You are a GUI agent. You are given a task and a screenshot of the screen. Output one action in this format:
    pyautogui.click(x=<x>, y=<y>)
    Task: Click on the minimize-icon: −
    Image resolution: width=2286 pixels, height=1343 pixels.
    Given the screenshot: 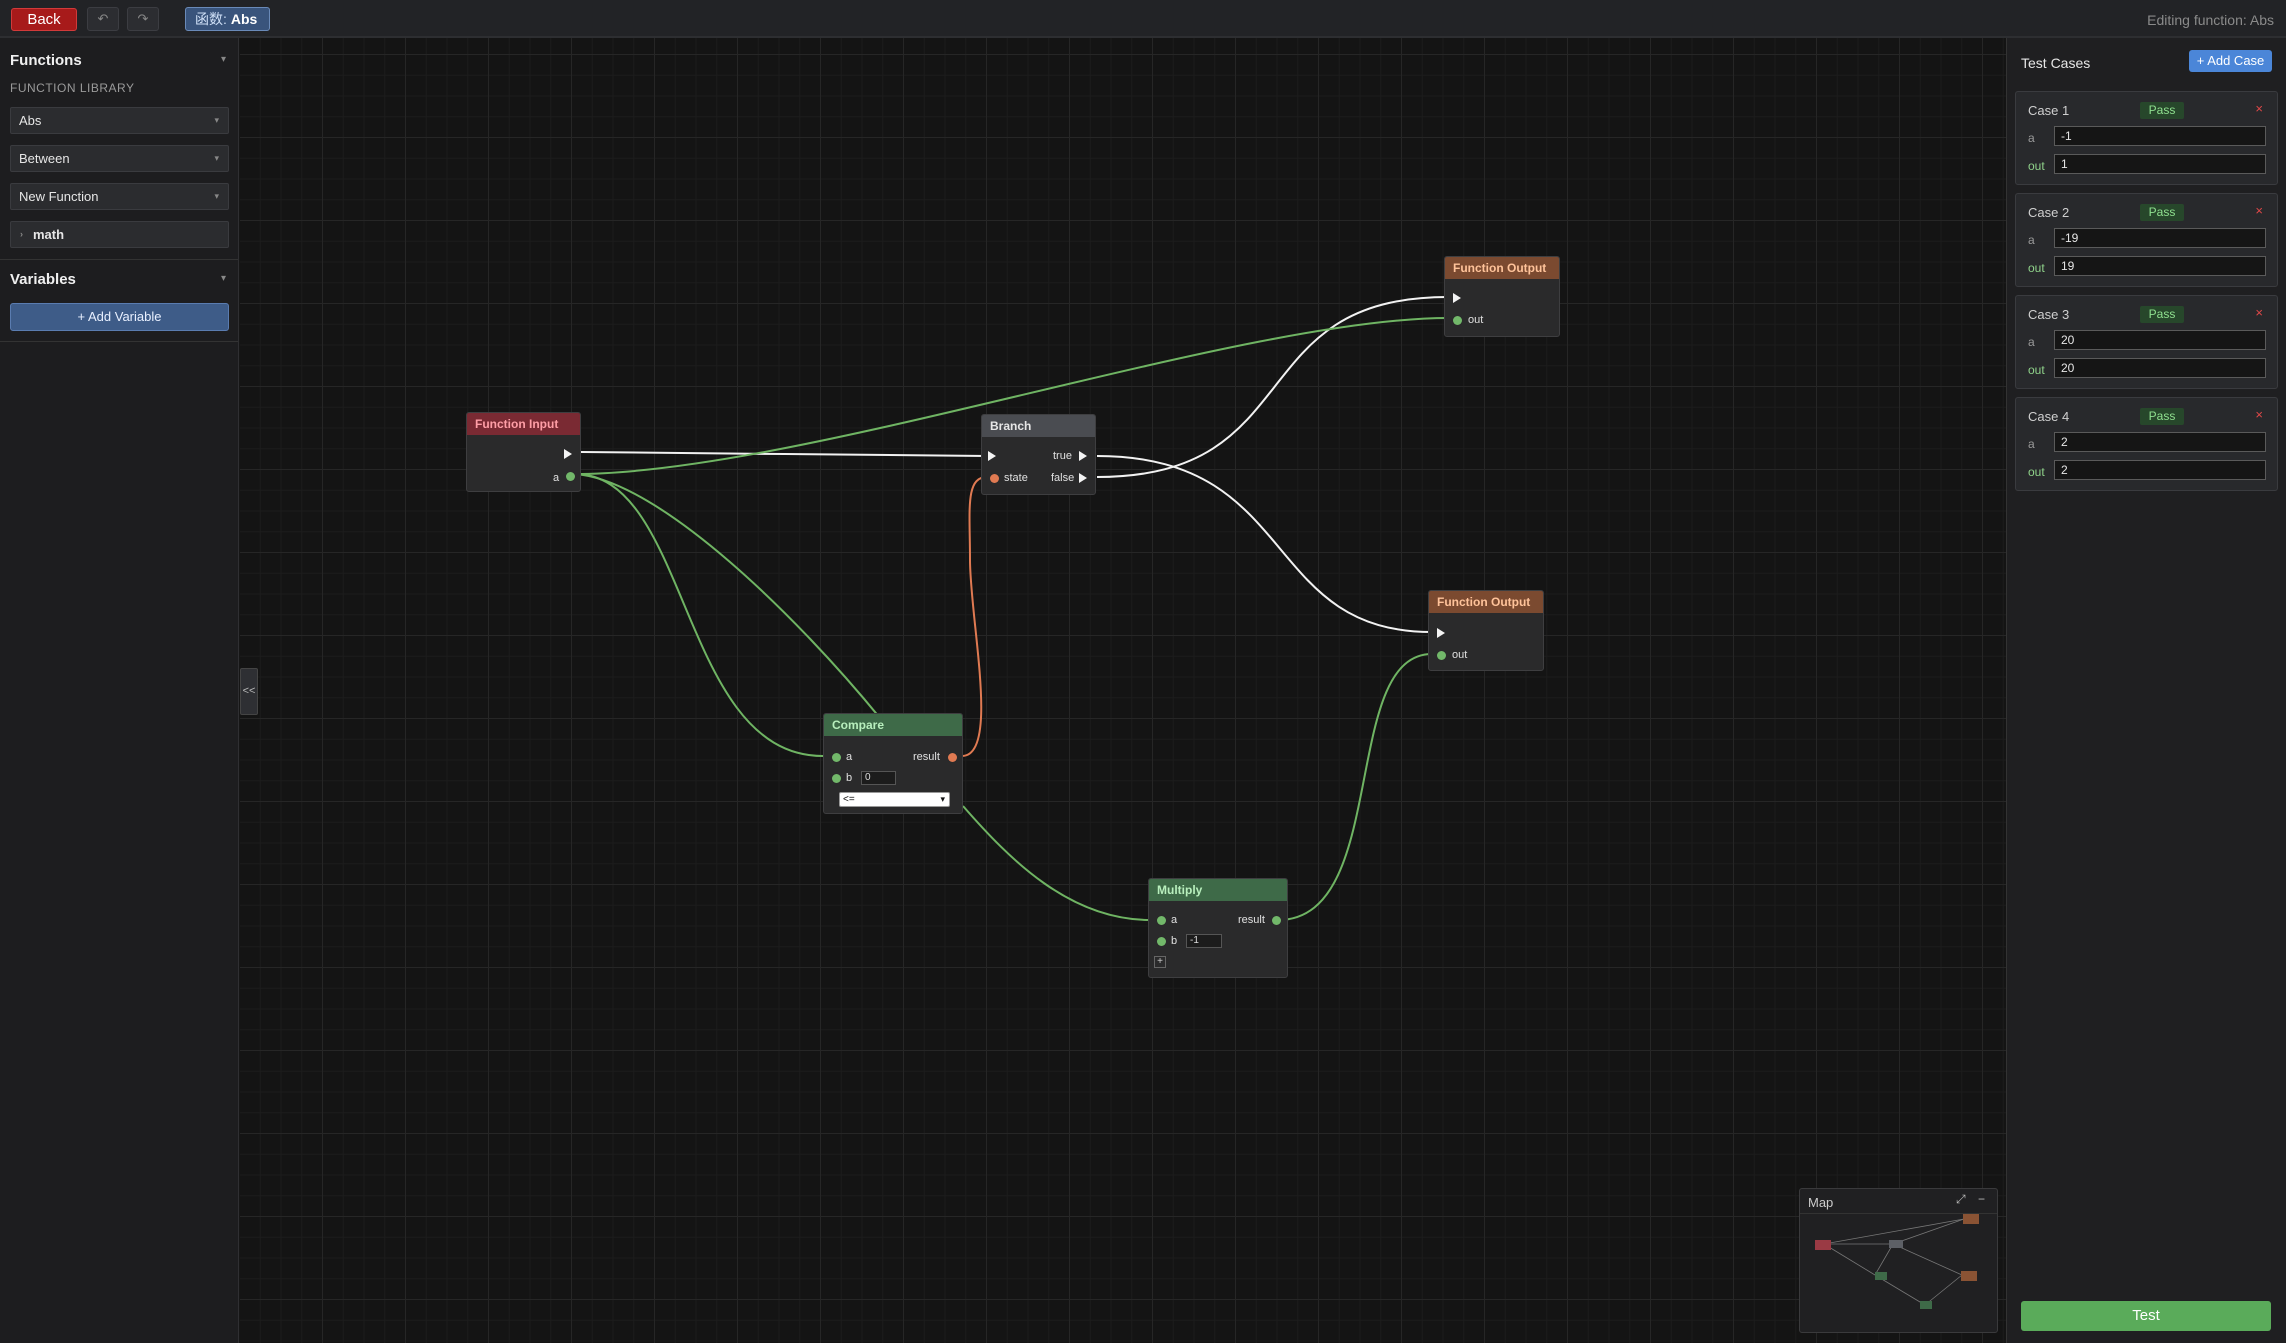 What is the action you would take?
    pyautogui.click(x=1981, y=1199)
    